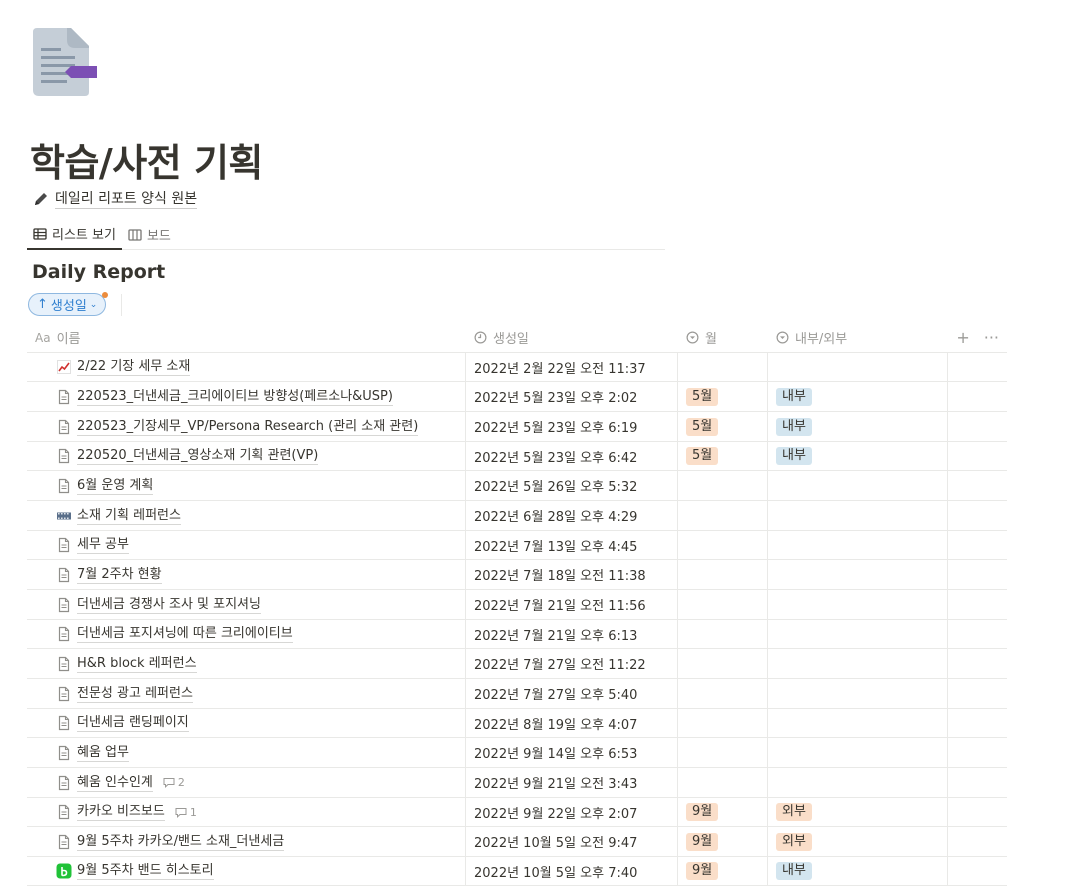  I want to click on cell-name: 전문성 광고 레퍼런스, so click(246, 693).